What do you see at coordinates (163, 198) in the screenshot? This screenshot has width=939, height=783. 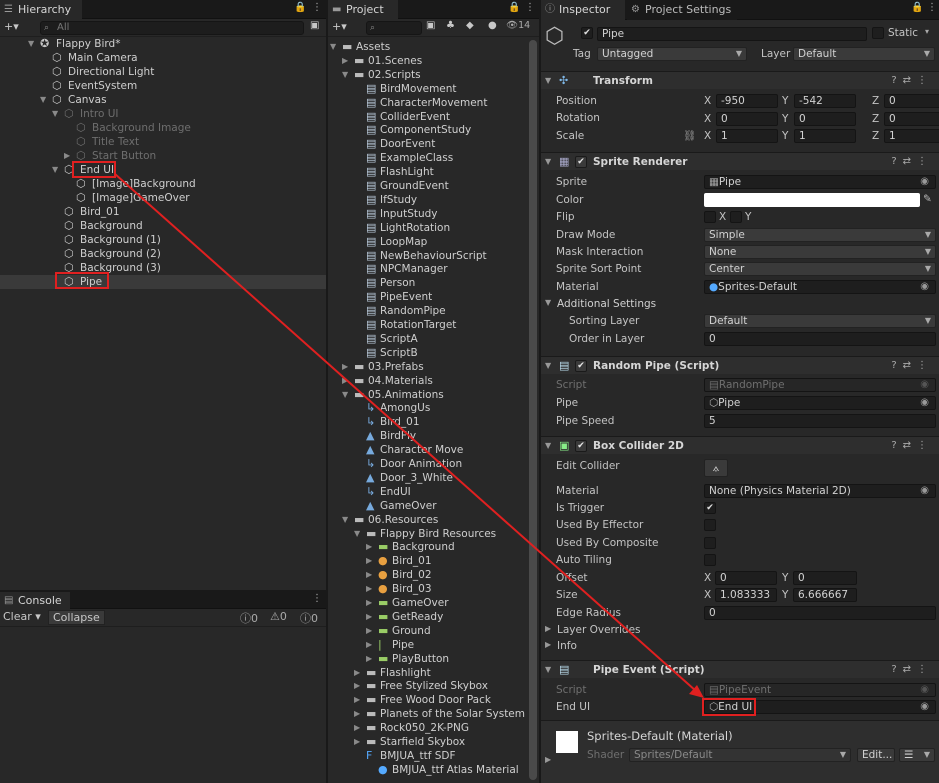 I see `hierarchy-item: ⬡ [Image]GameOver` at bounding box center [163, 198].